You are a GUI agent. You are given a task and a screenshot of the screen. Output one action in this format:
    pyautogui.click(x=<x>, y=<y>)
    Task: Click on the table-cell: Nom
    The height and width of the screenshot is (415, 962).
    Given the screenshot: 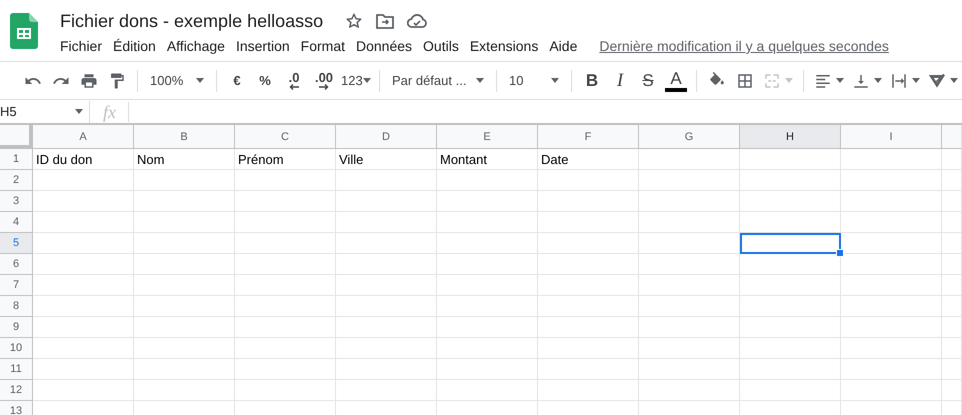 What is the action you would take?
    pyautogui.click(x=184, y=159)
    